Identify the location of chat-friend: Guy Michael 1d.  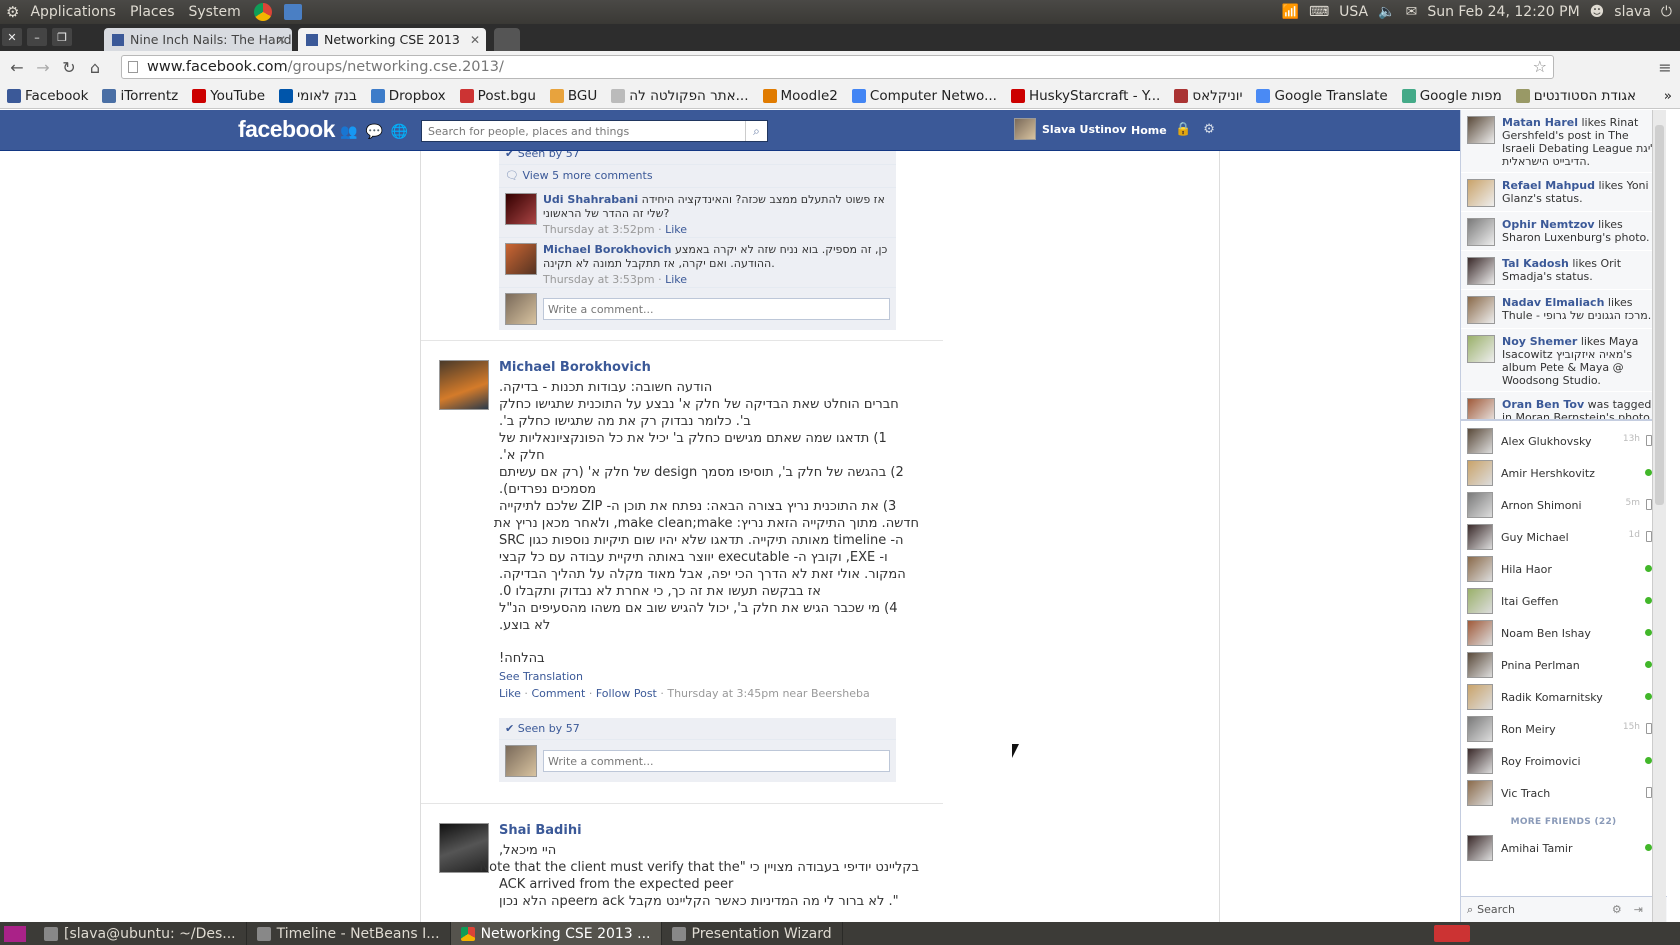
(1563, 537).